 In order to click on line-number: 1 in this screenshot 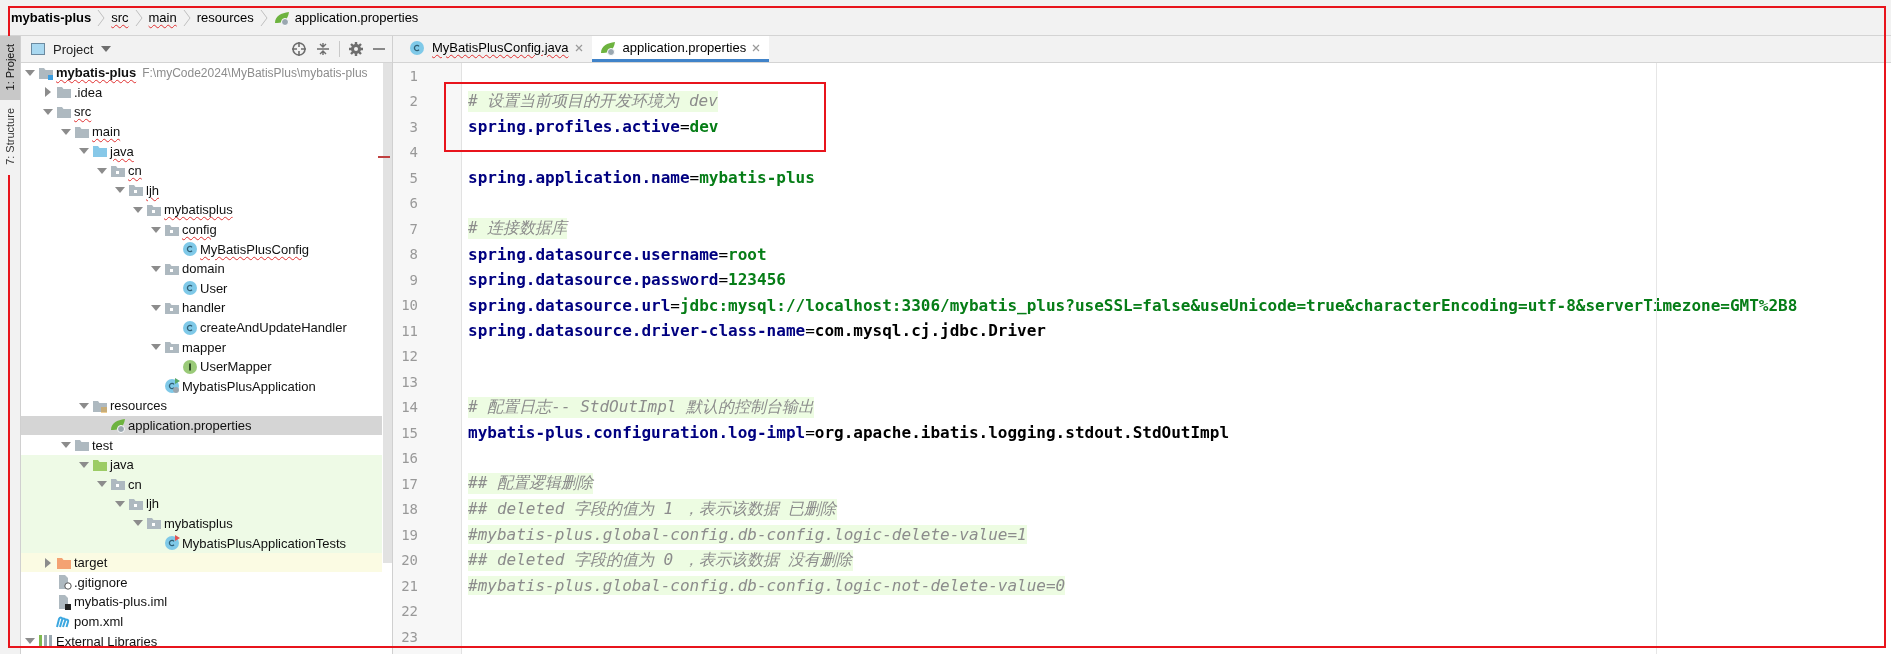, I will do `click(413, 75)`.